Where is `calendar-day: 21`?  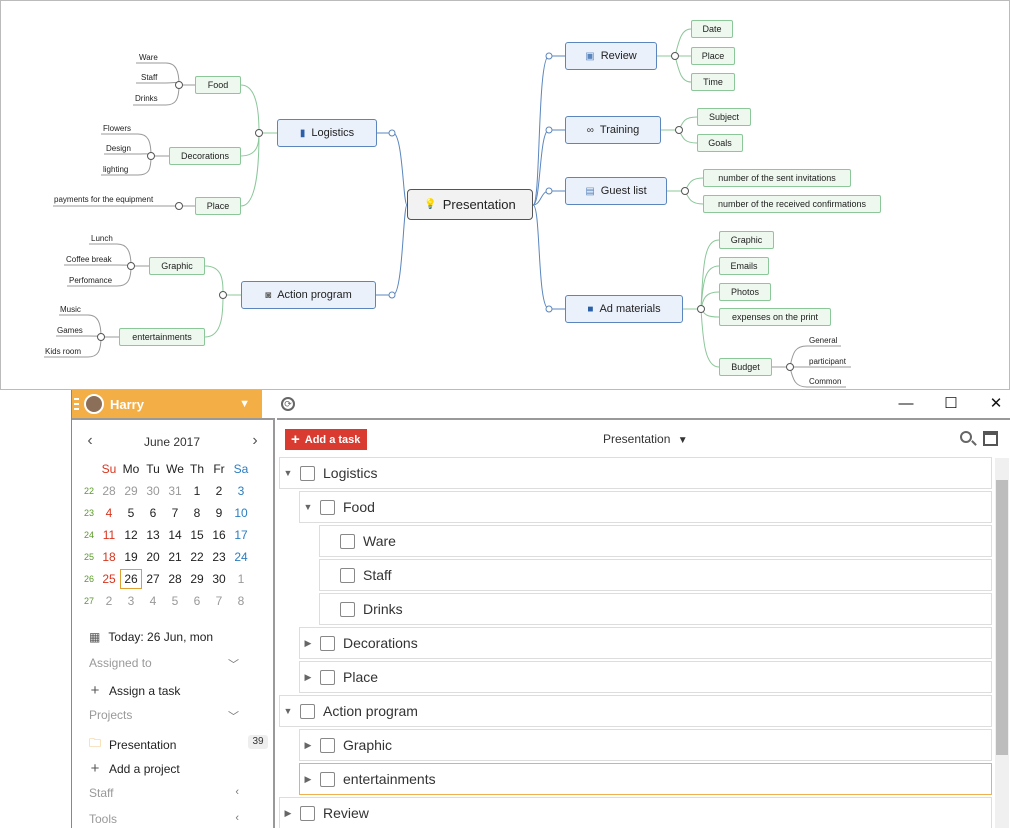 calendar-day: 21 is located at coordinates (175, 557).